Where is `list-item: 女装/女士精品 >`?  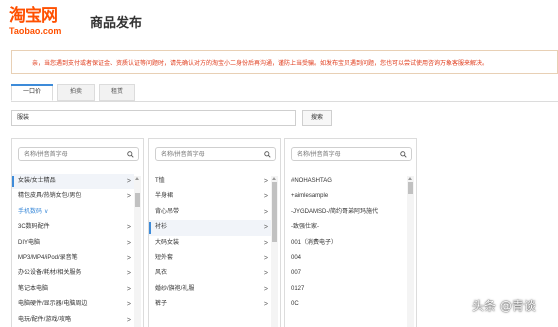 list-item: 女装/女士精品 > is located at coordinates (73, 182).